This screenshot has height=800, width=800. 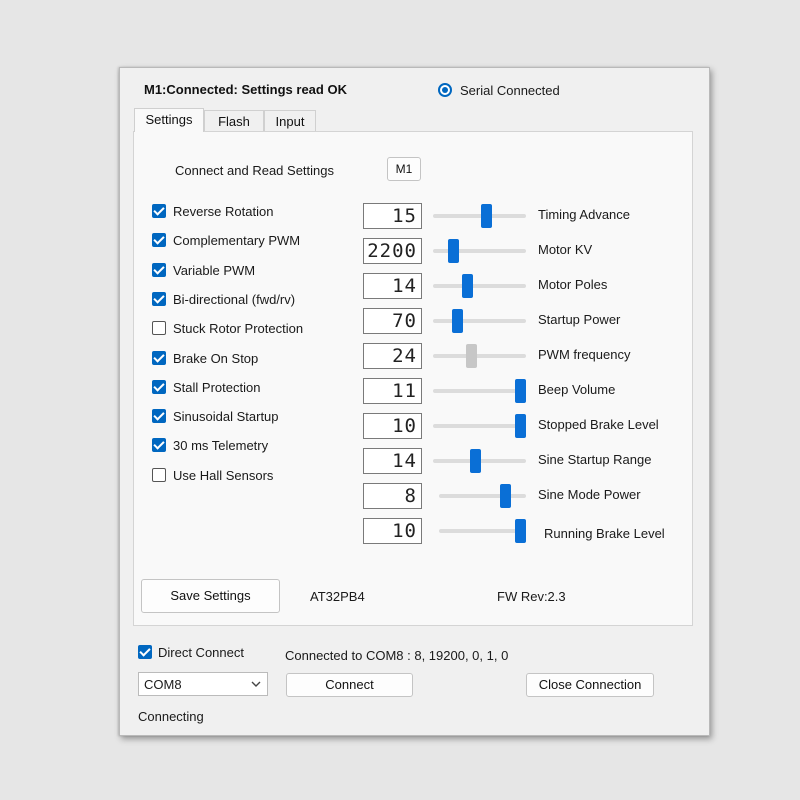 What do you see at coordinates (584, 354) in the screenshot?
I see `slider-label: PWM frequency` at bounding box center [584, 354].